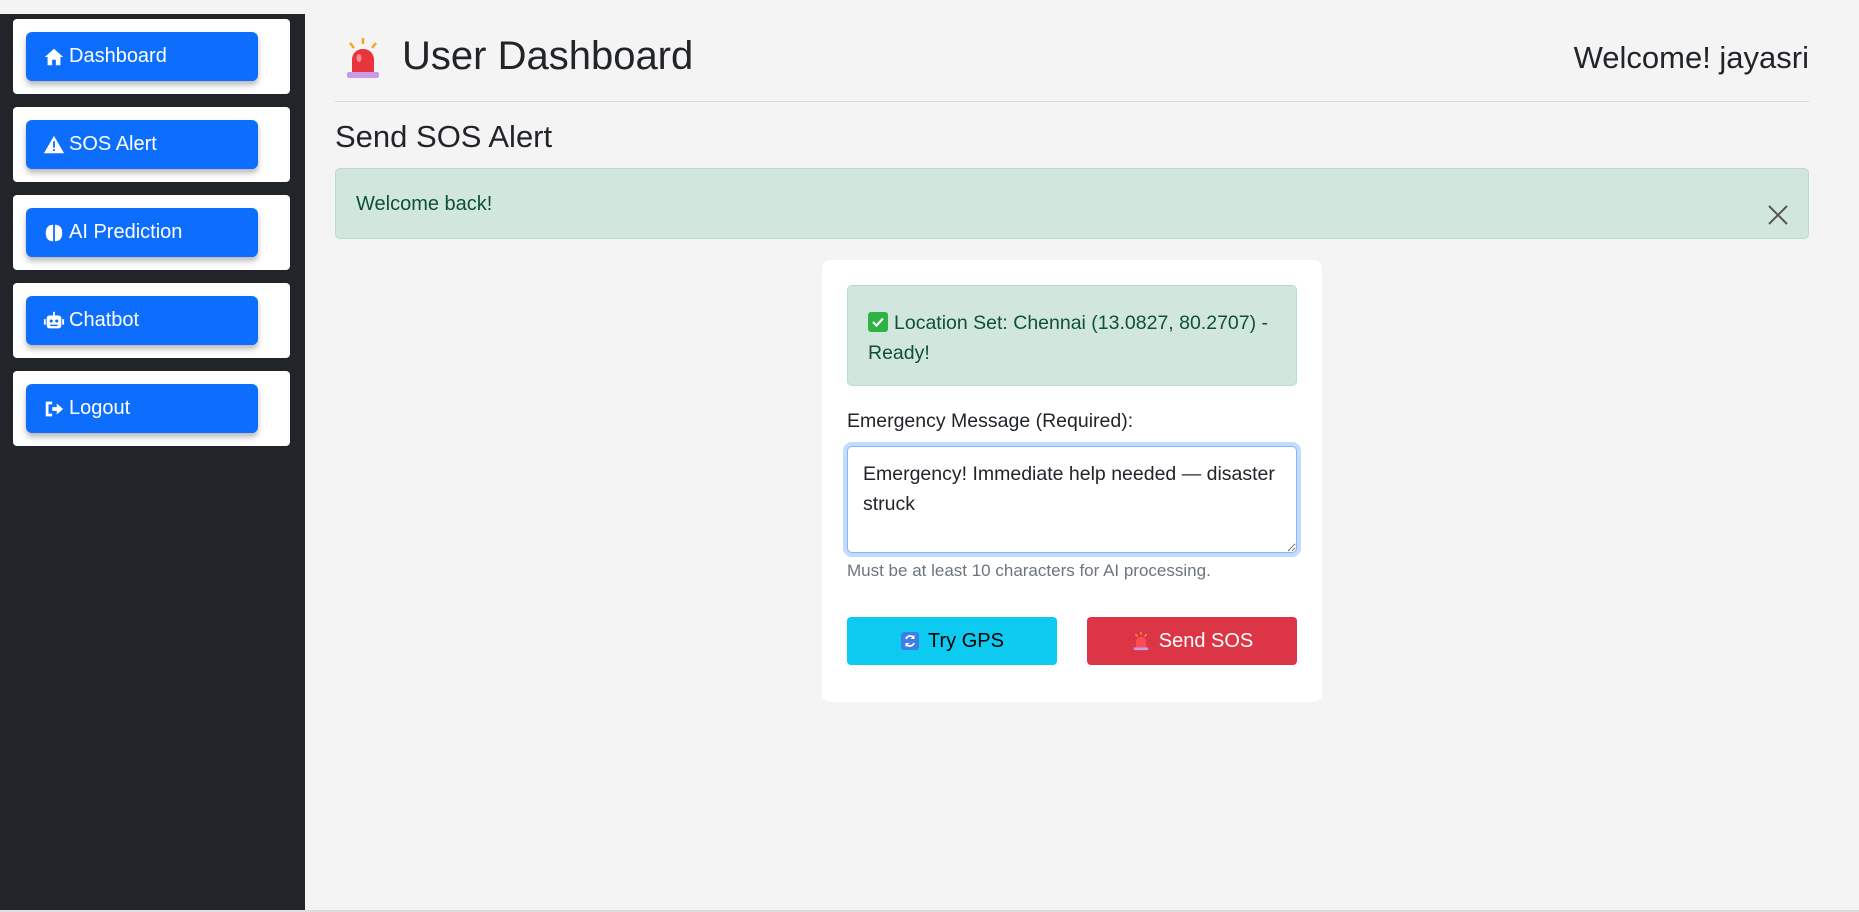  I want to click on warning-triangle-icon, so click(54, 144).